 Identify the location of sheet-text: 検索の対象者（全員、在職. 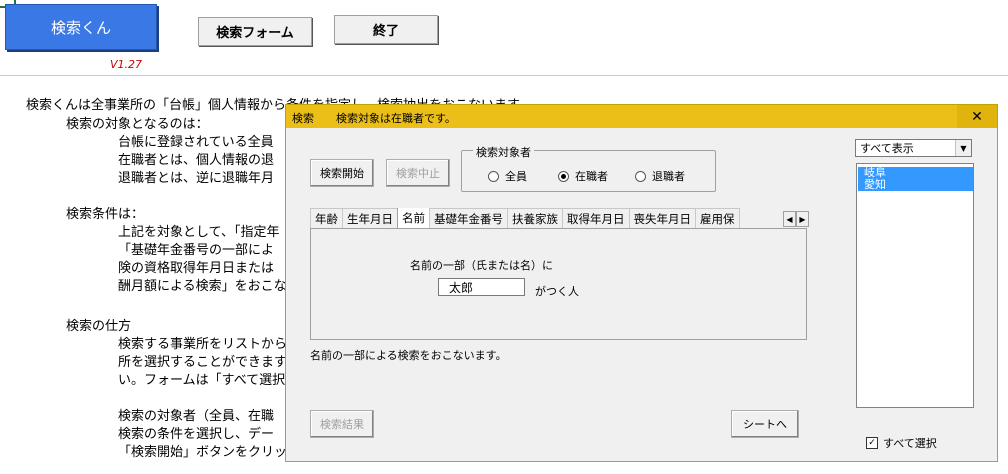
(196, 416).